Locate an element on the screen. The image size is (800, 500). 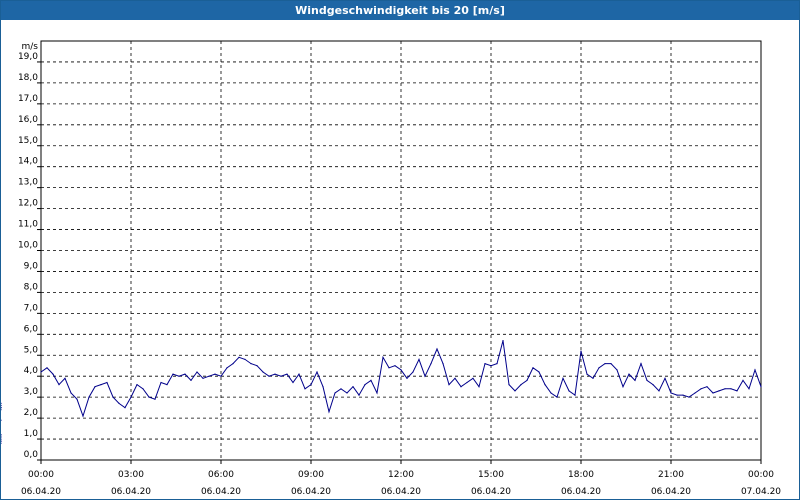
x-tick-time-label: 12:00 is located at coordinates (401, 475).